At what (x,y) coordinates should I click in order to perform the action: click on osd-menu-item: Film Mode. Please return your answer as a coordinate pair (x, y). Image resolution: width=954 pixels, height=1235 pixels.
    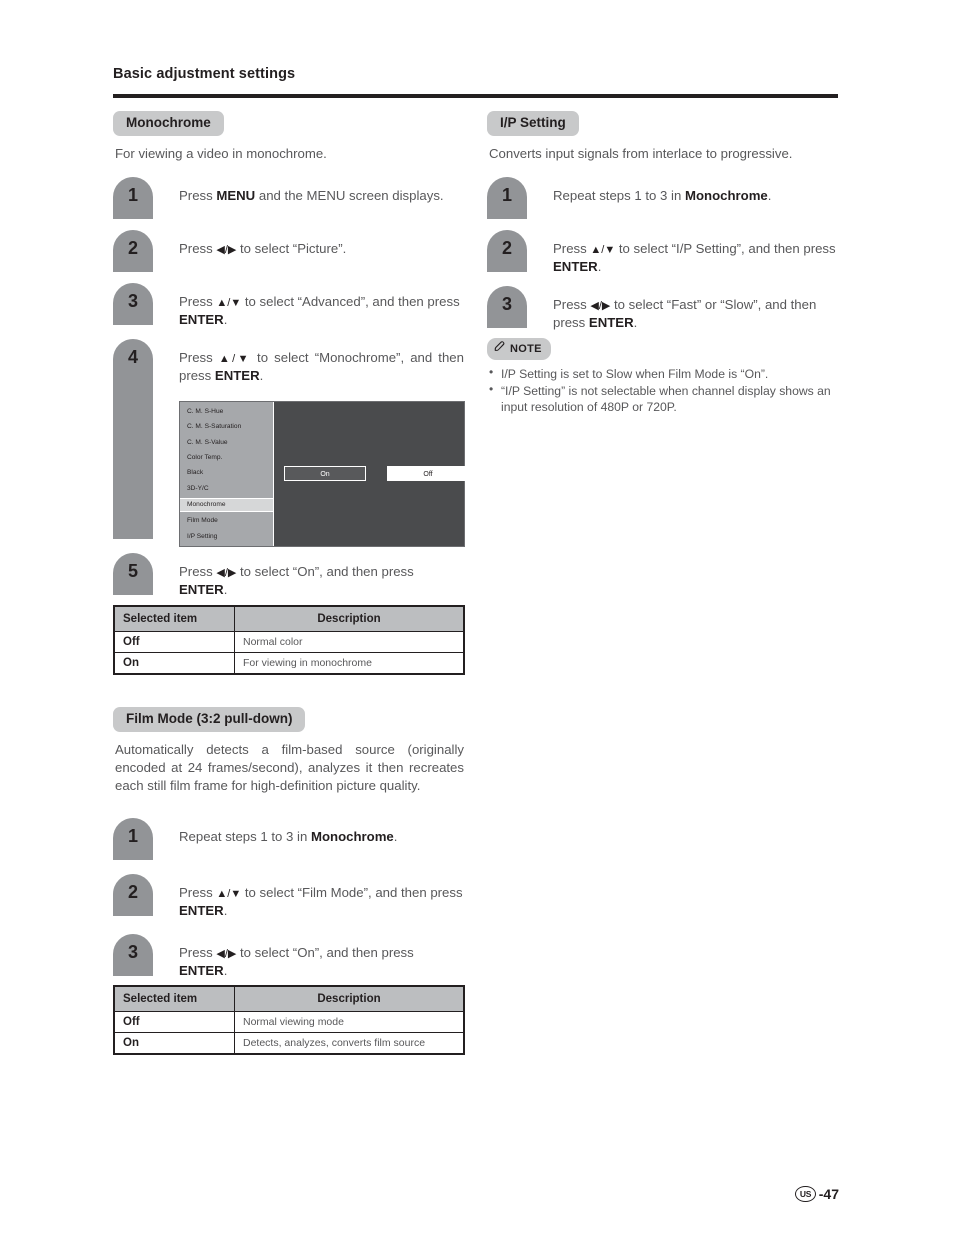
    Looking at the image, I should click on (226, 521).